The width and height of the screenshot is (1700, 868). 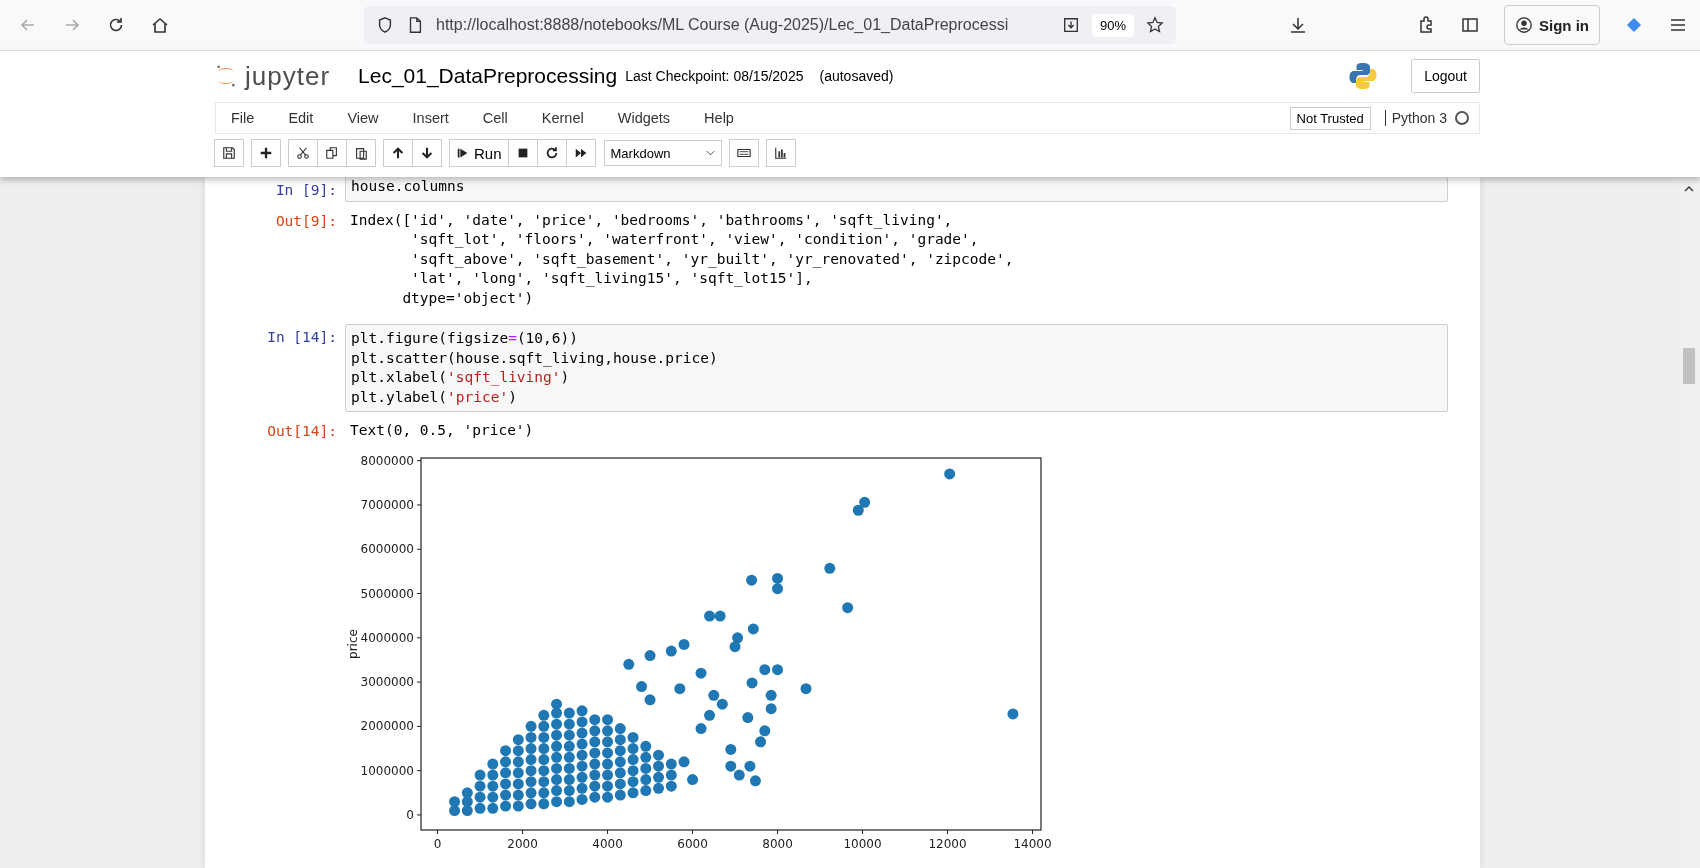 What do you see at coordinates (387, 770) in the screenshot?
I see `y-tick-label: 1000000` at bounding box center [387, 770].